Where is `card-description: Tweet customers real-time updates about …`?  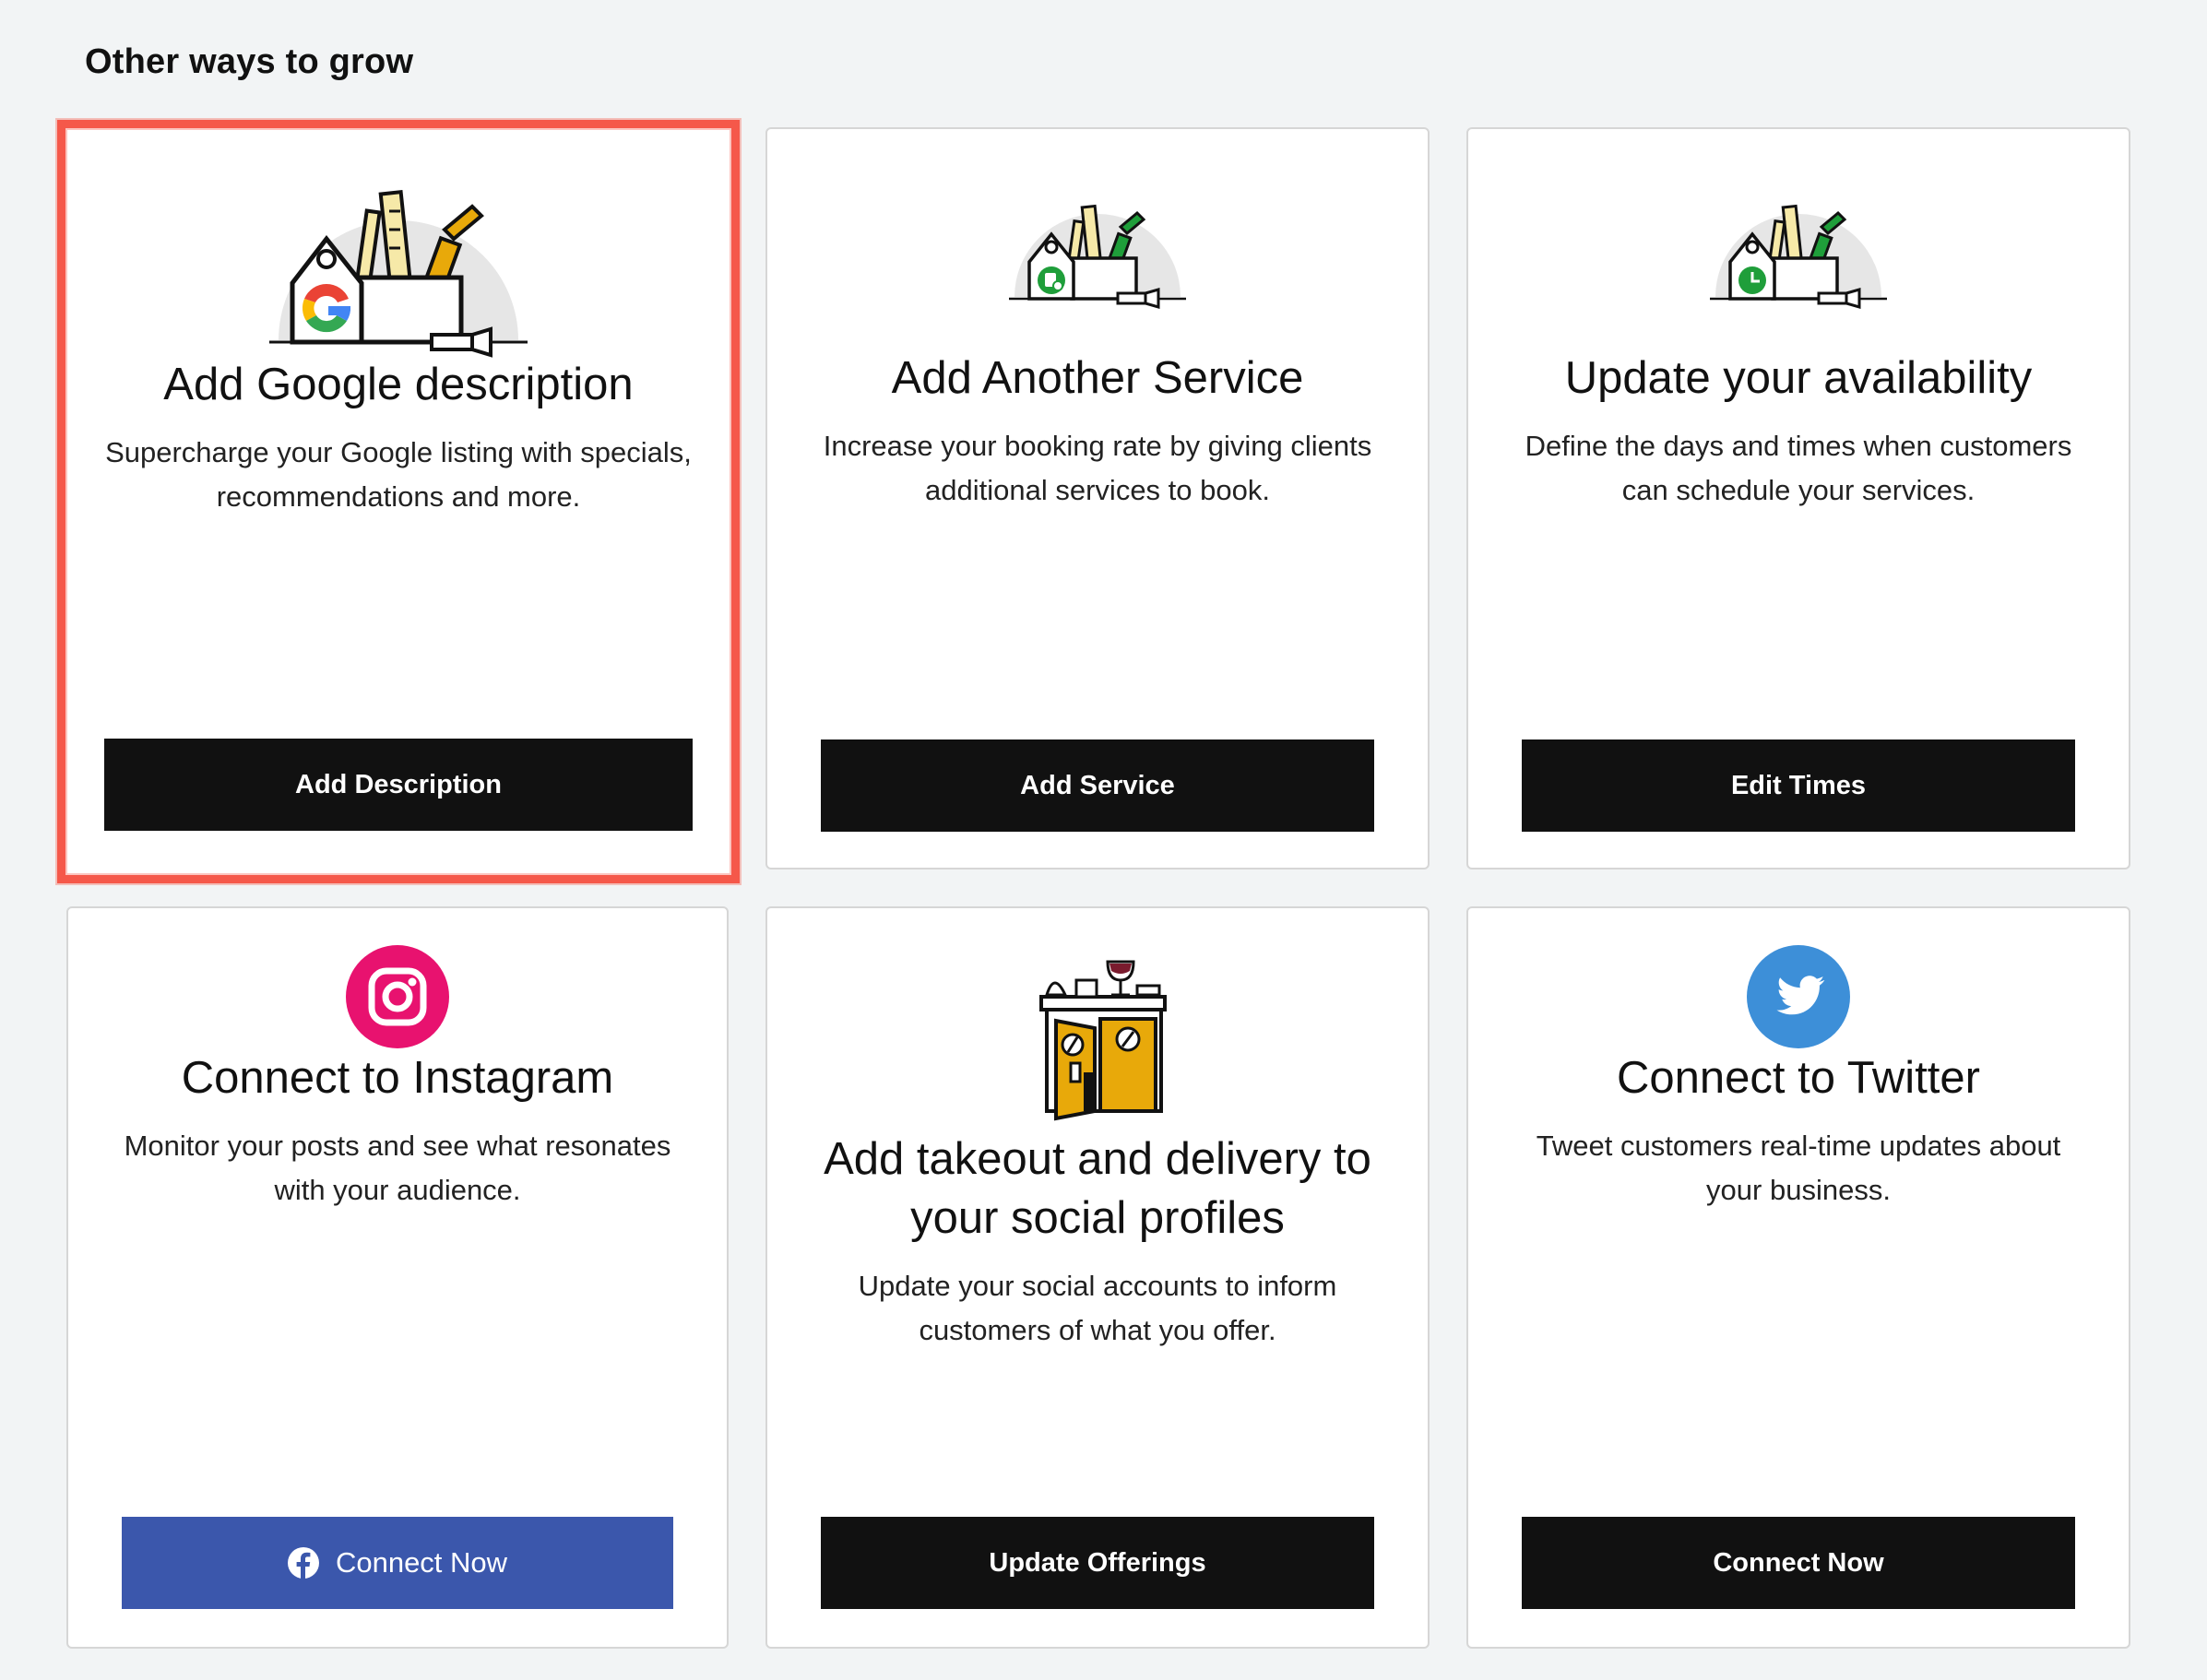 card-description: Tweet customers real-time updates about … is located at coordinates (1798, 1168).